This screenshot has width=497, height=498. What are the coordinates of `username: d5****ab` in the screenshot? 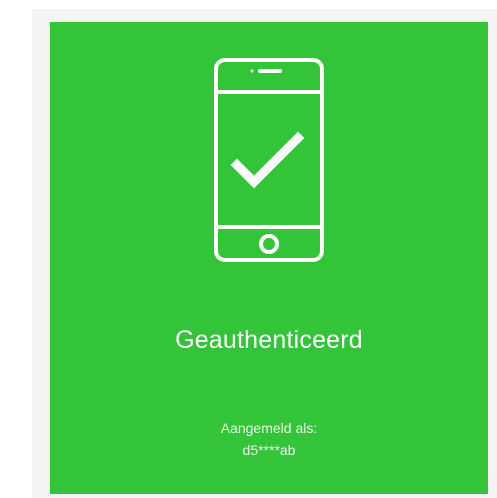 It's located at (269, 450).